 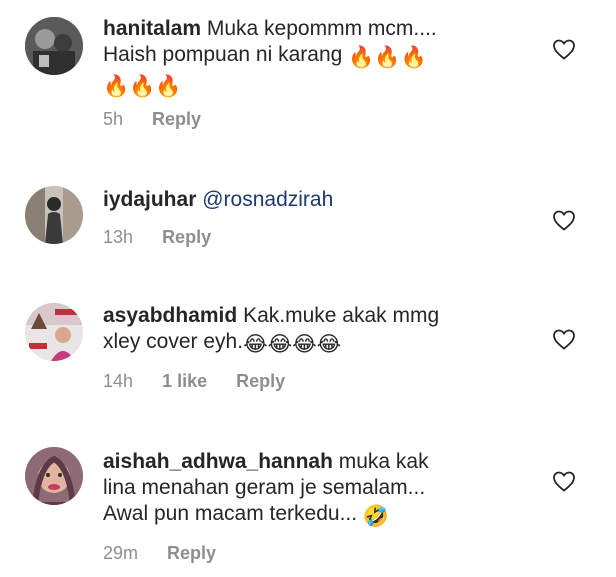 I want to click on rofl-emoji: 🤣, so click(x=376, y=516).